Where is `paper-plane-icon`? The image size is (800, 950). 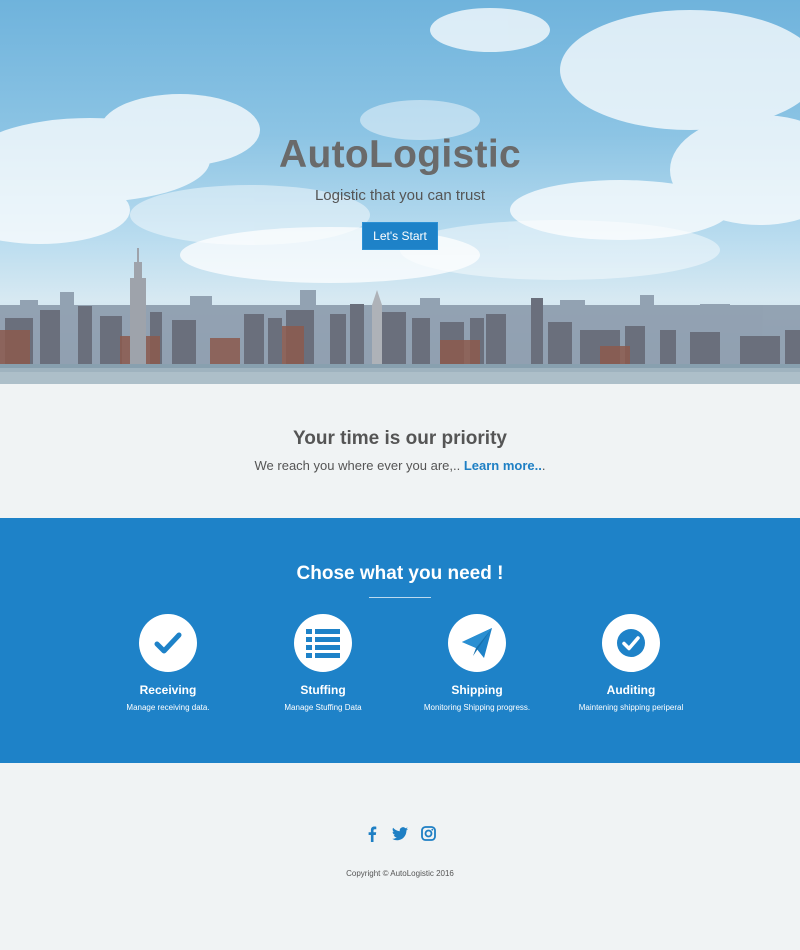
paper-plane-icon is located at coordinates (477, 643).